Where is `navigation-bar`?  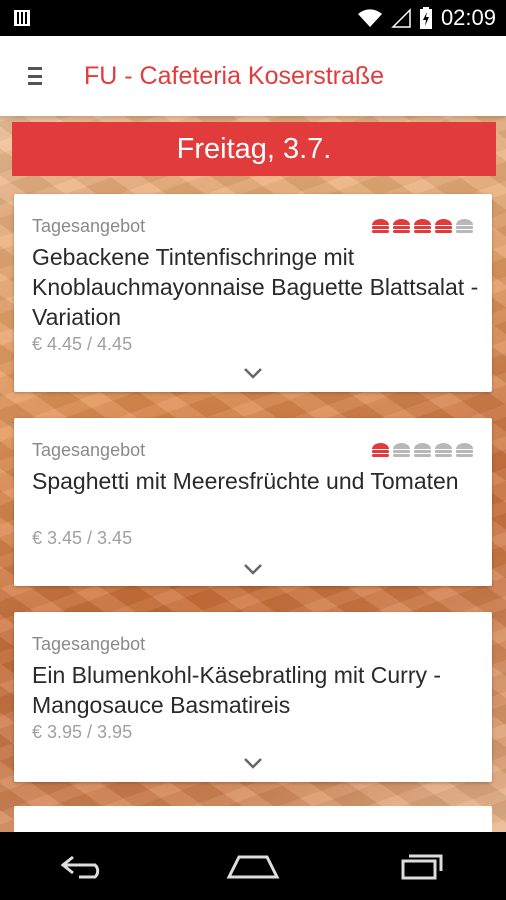
navigation-bar is located at coordinates (253, 866).